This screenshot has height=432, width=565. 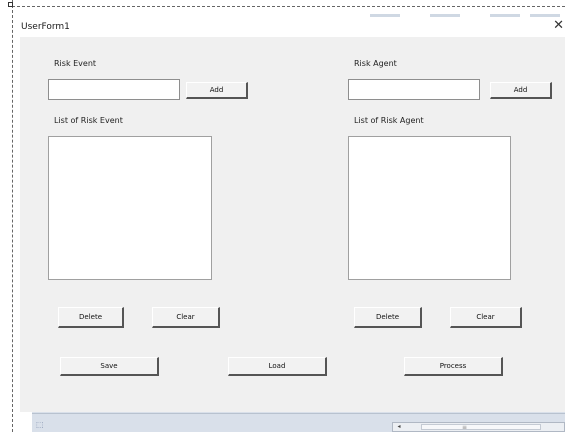 What do you see at coordinates (292, 27) in the screenshot?
I see `window-titlebar: UserForm1 ✕` at bounding box center [292, 27].